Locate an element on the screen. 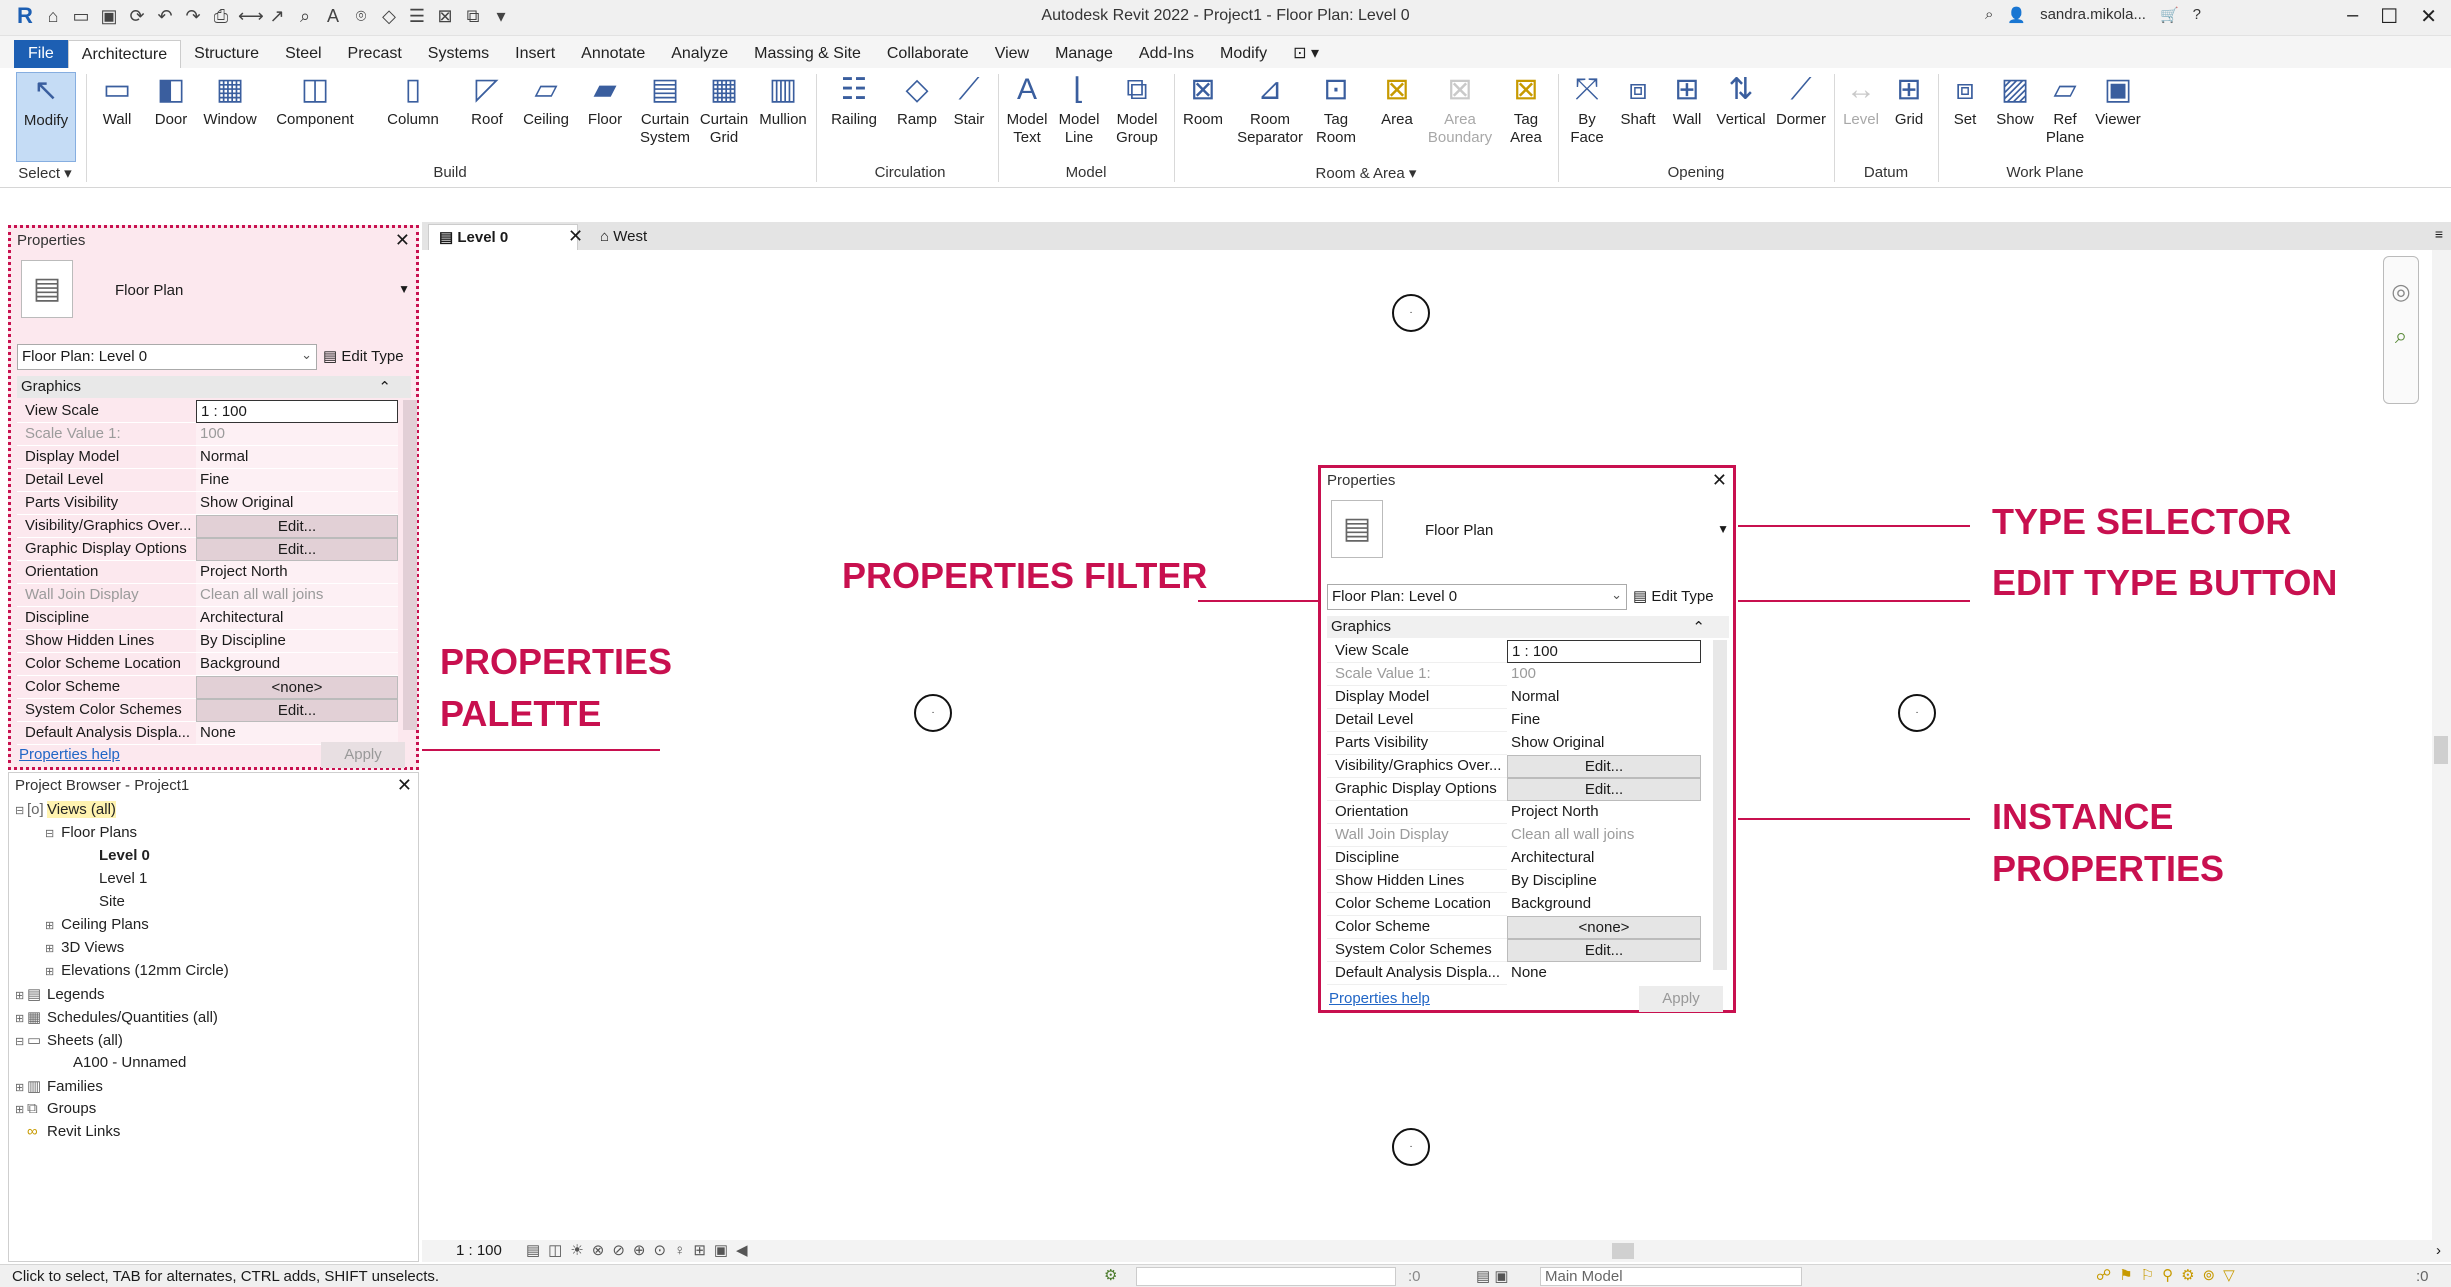 The width and height of the screenshot is (2451, 1287). property-row: Discipline Architectural is located at coordinates (207, 618).